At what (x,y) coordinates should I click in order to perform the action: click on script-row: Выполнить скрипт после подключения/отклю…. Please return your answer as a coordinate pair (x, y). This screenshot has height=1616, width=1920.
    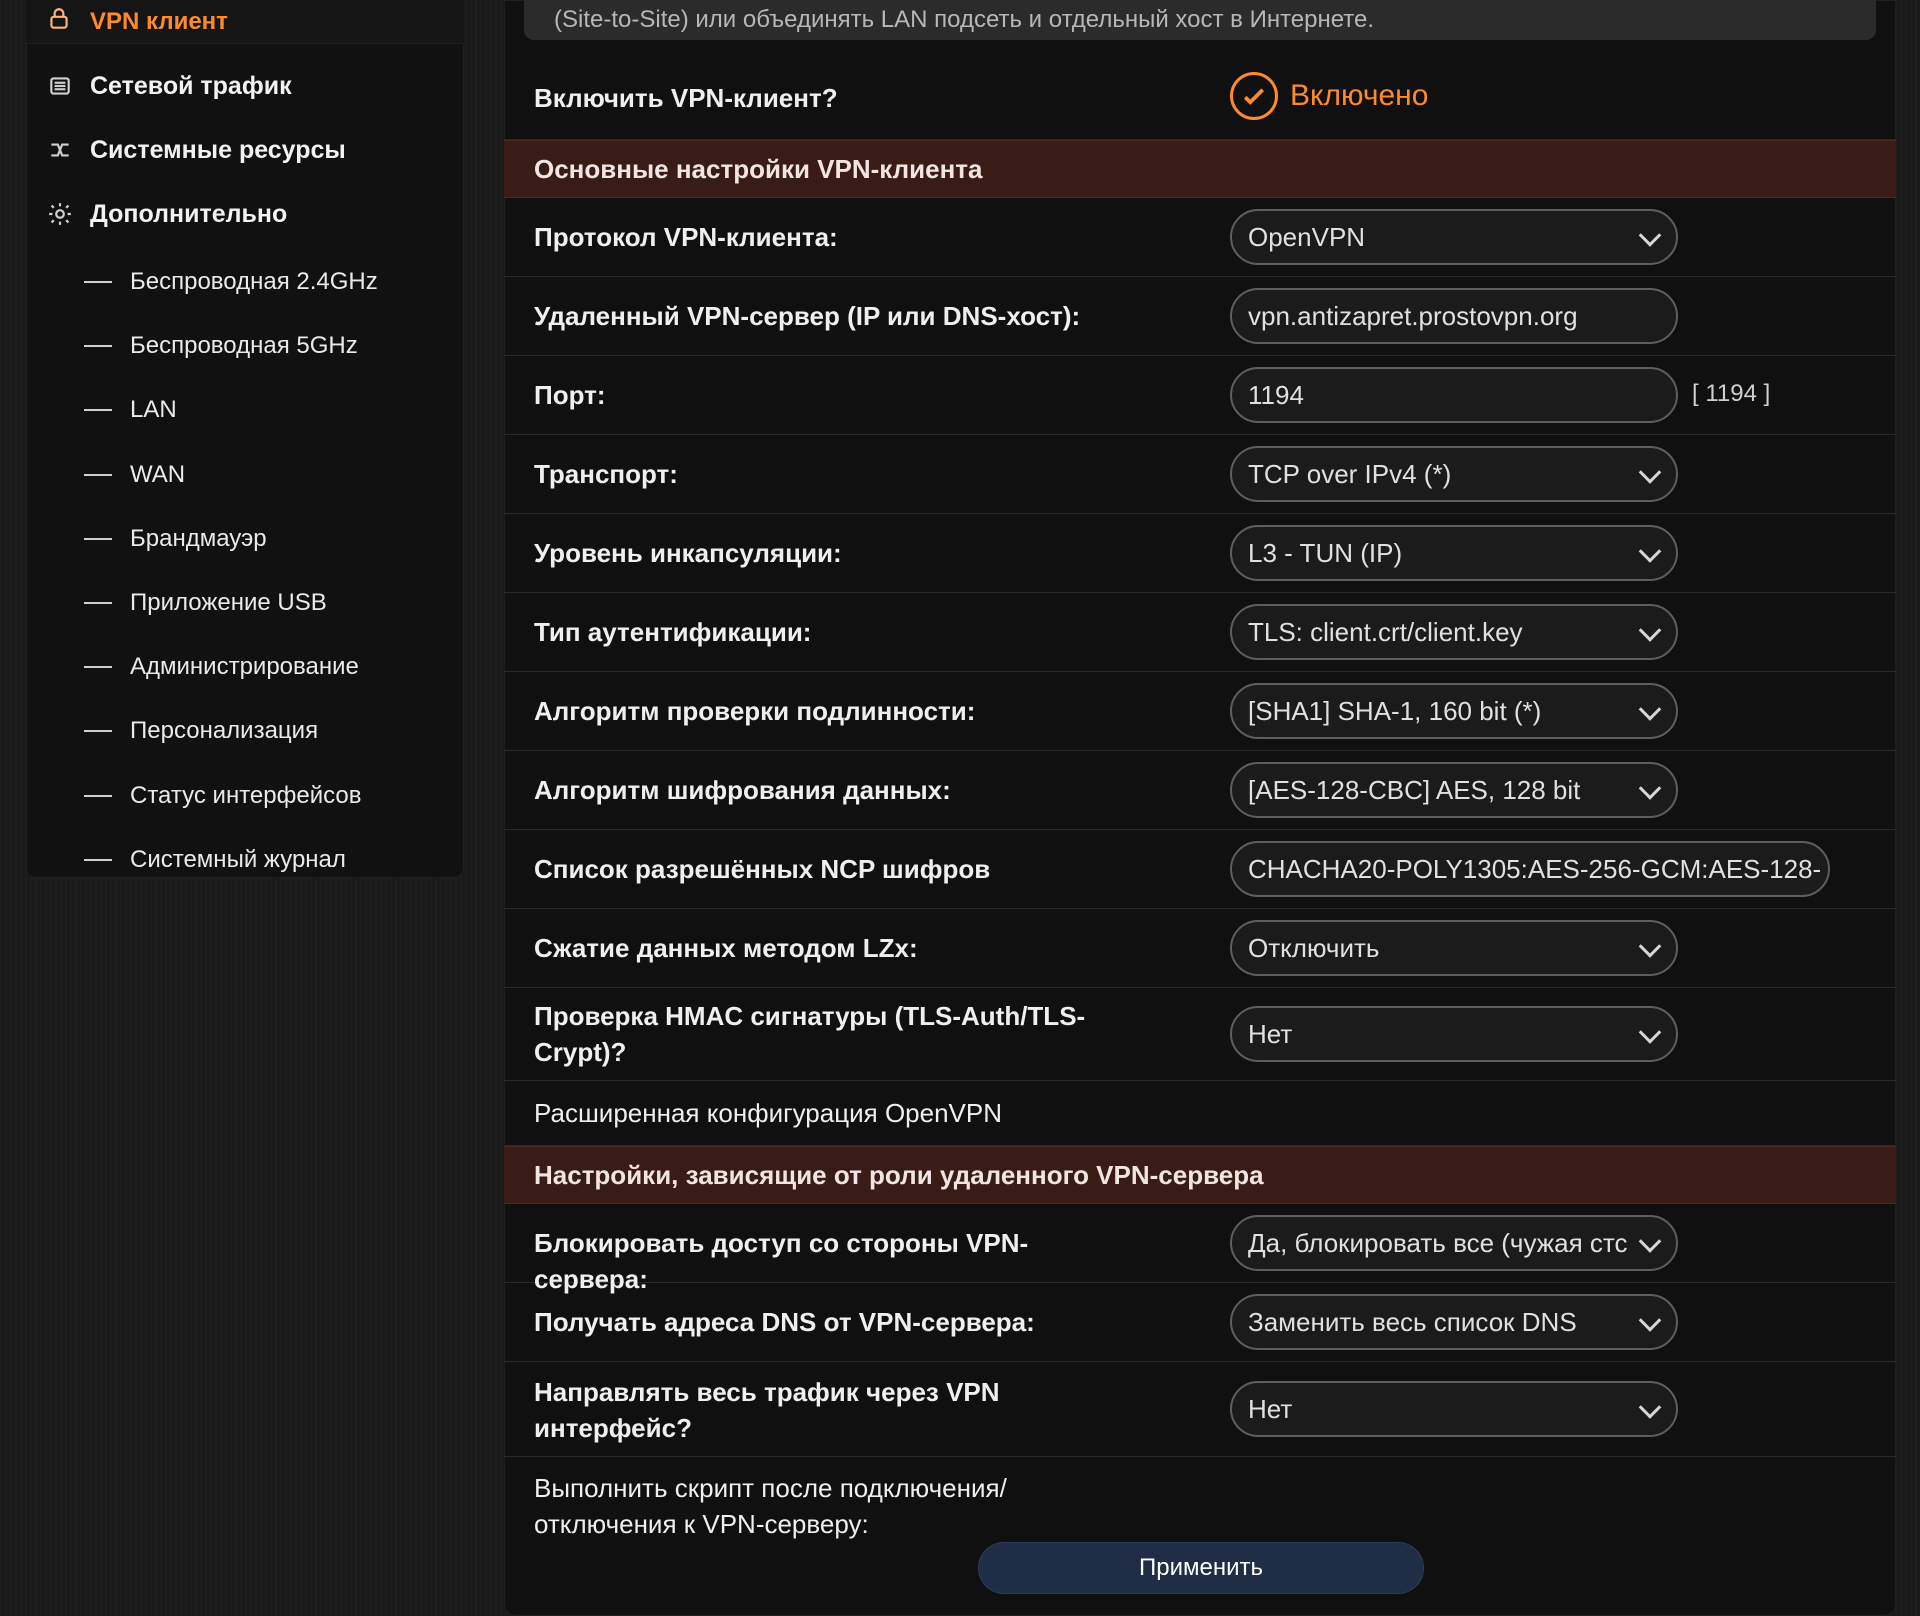
    Looking at the image, I should click on (1200, 1498).